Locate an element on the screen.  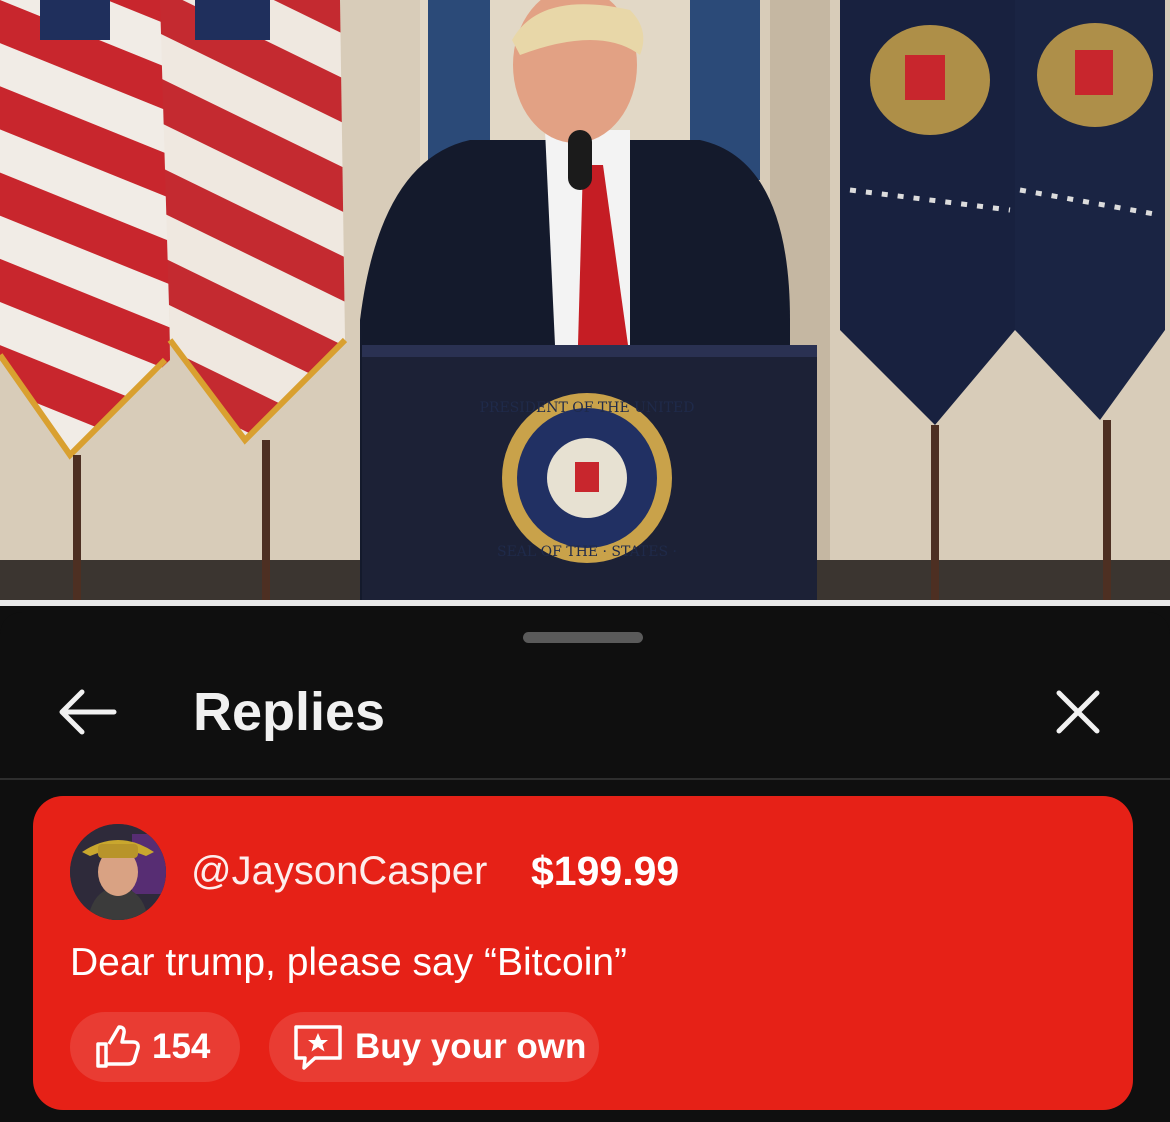
thumbs-up-icon is located at coordinates (118, 1046).